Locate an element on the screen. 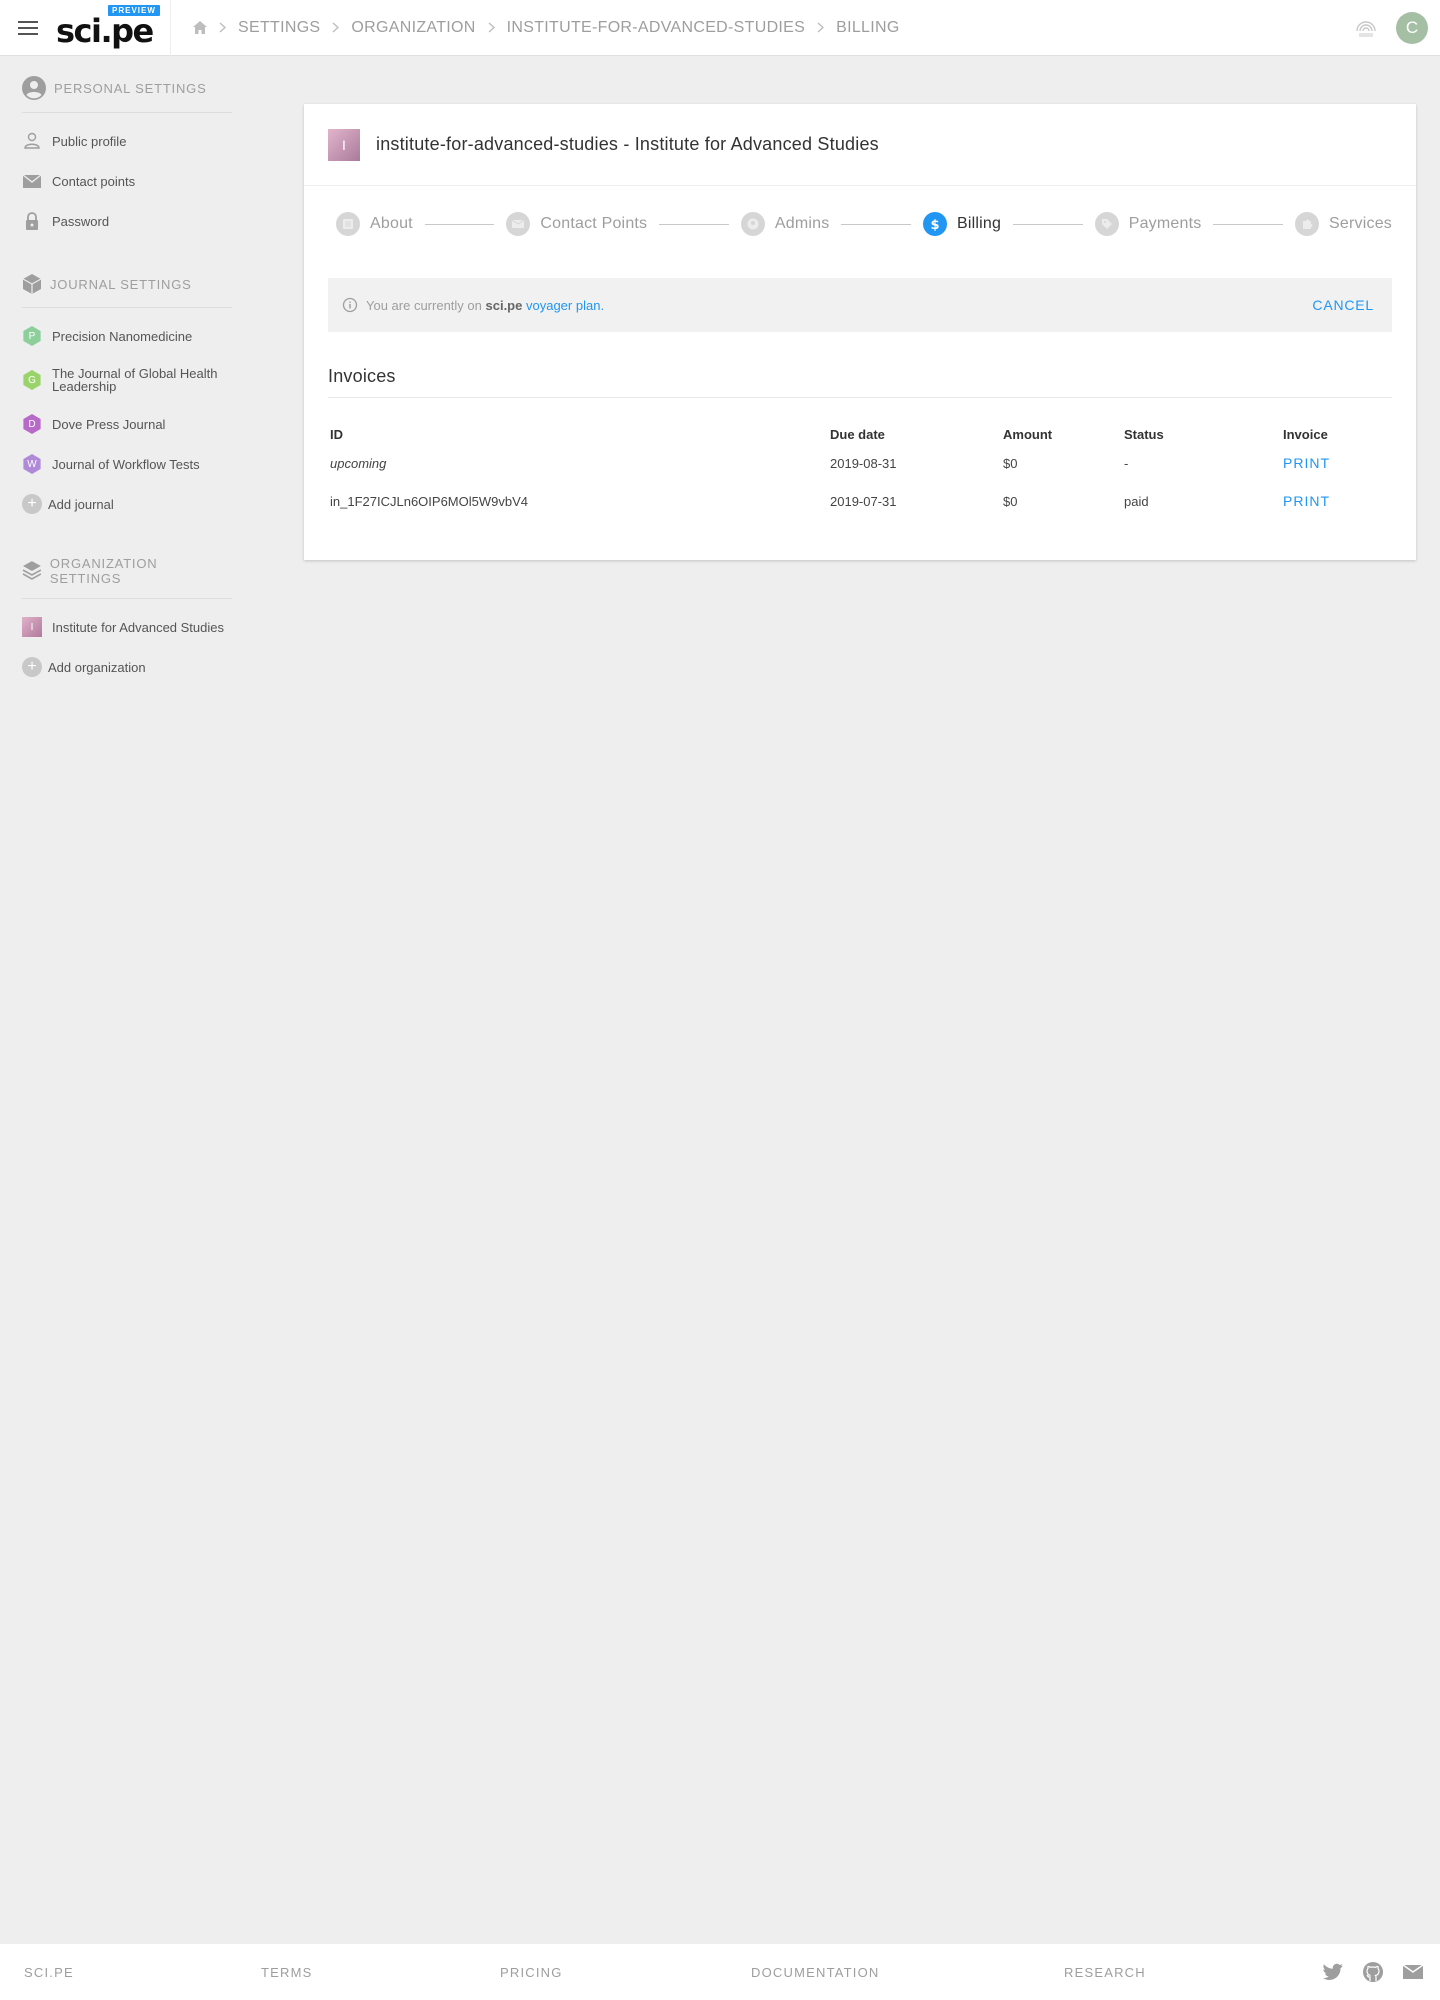 This screenshot has width=1440, height=2000. breadcrumb-organization: ORGANIZATION is located at coordinates (413, 28).